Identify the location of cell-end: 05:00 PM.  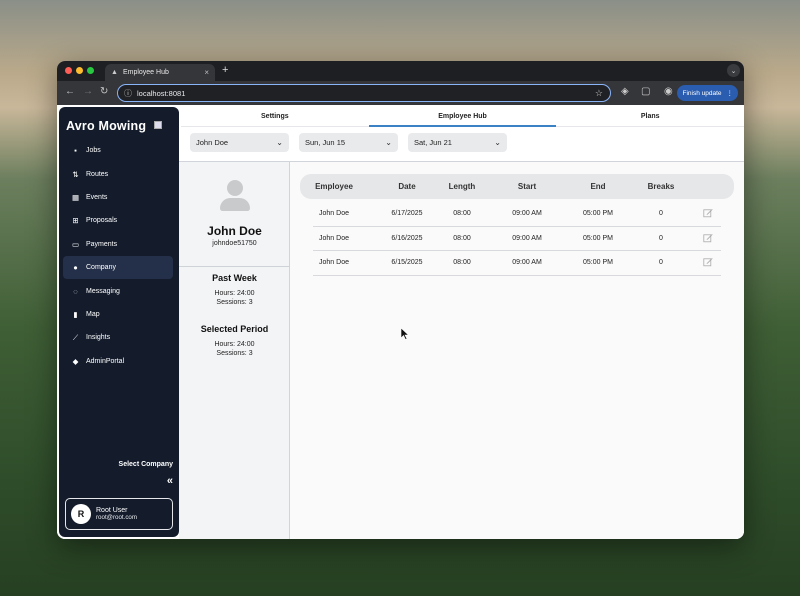
(598, 238).